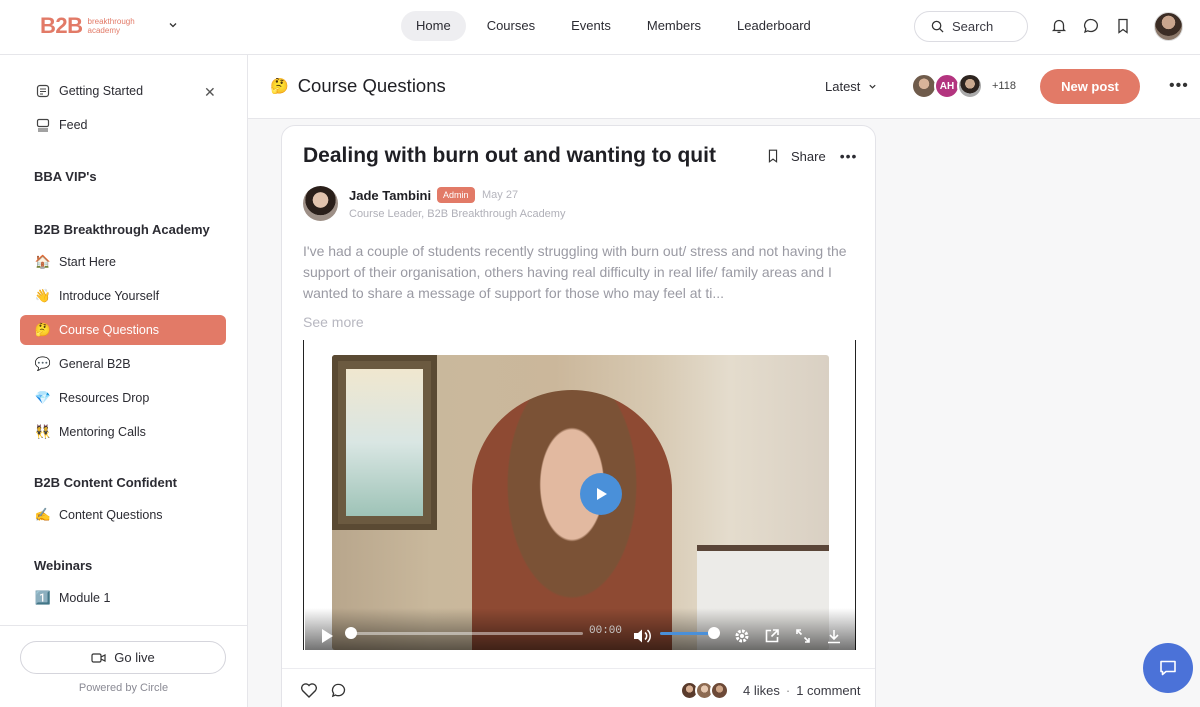  Describe the element at coordinates (63, 565) in the screenshot. I see `sidebar-section-webinars: Webinars` at that location.